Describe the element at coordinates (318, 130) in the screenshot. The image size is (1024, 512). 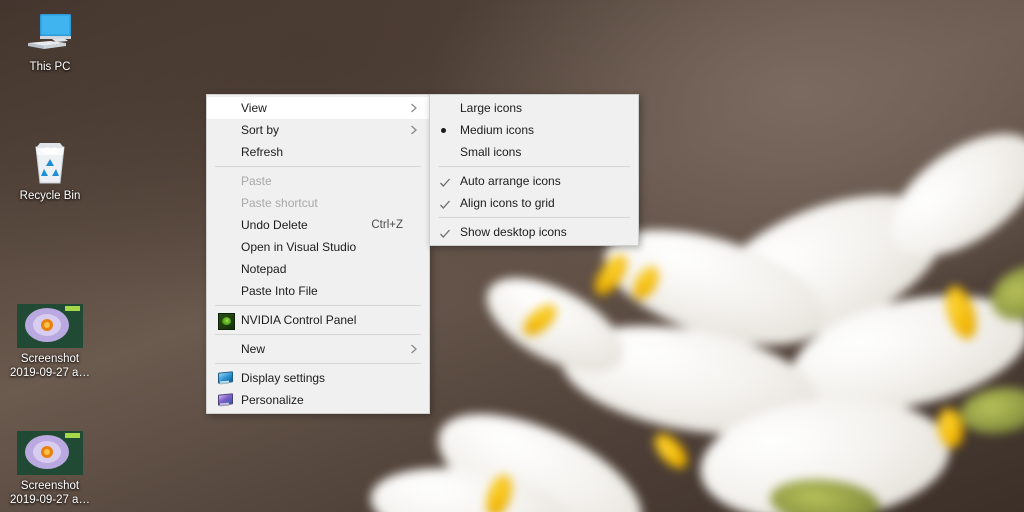
I see `menu-item-sort-by: Sort by` at that location.